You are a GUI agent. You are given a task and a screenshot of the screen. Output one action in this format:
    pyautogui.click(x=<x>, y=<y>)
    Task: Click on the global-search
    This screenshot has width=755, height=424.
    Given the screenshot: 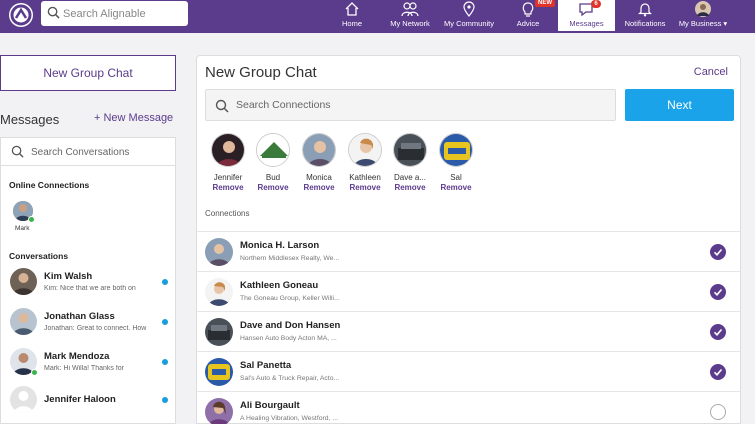 What is the action you would take?
    pyautogui.click(x=114, y=13)
    